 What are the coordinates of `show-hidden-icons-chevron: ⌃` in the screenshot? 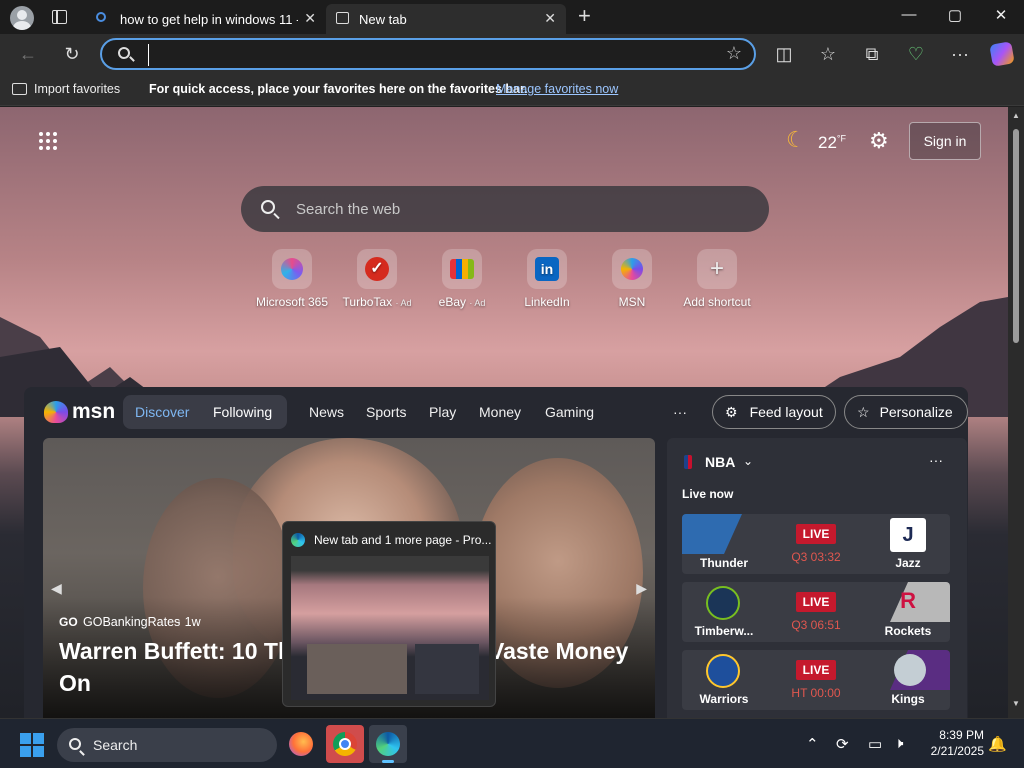 It's located at (812, 744).